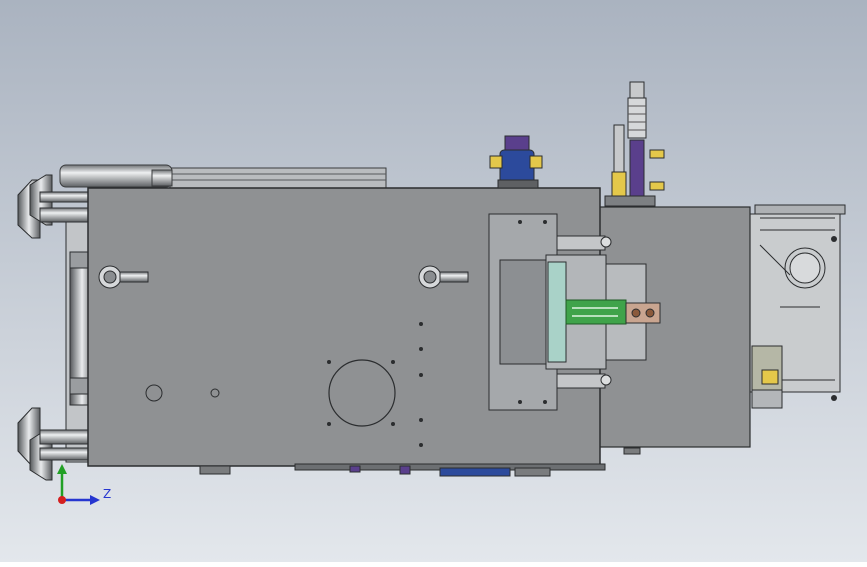  I want to click on z-axis-label: Z, so click(107, 494).